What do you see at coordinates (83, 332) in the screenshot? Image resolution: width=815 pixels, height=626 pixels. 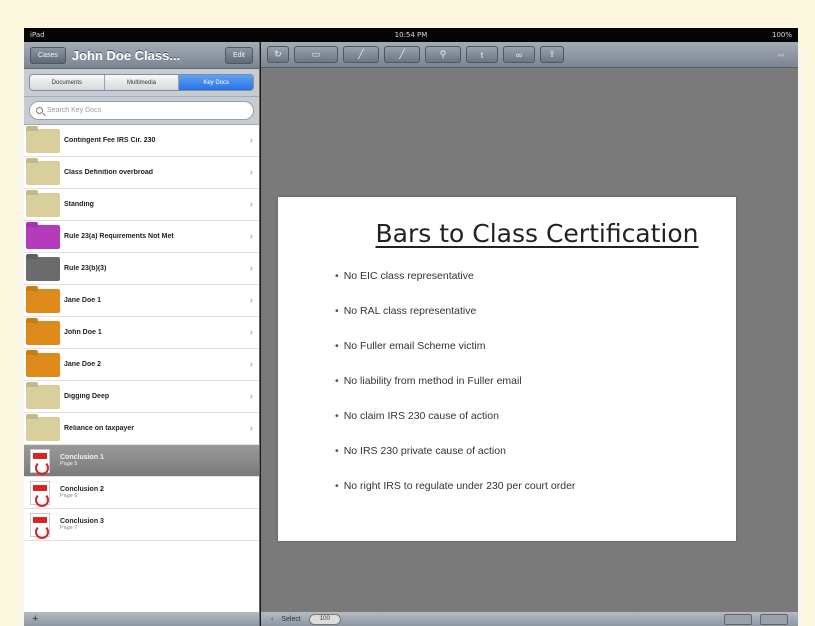 I see `folder-label: John Doe 1` at bounding box center [83, 332].